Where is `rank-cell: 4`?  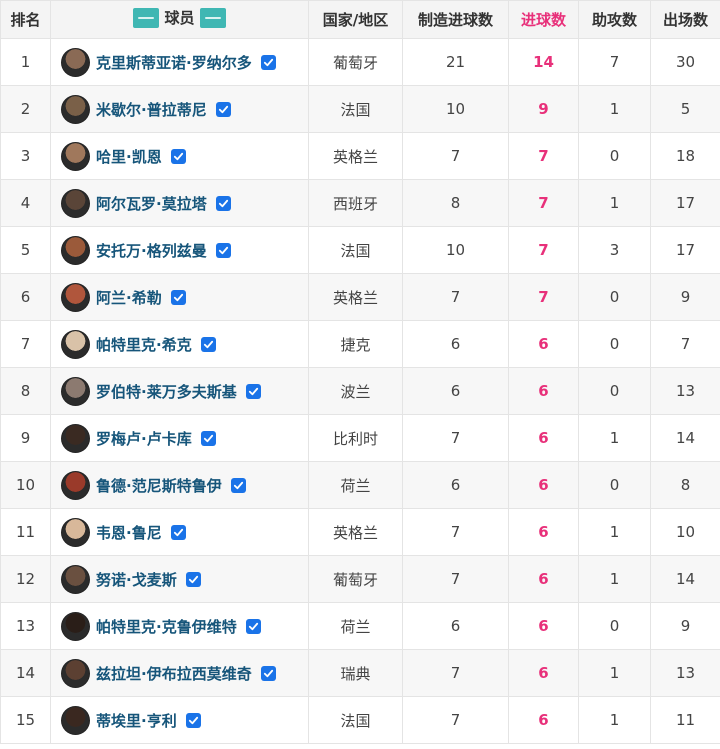 rank-cell: 4 is located at coordinates (25, 203).